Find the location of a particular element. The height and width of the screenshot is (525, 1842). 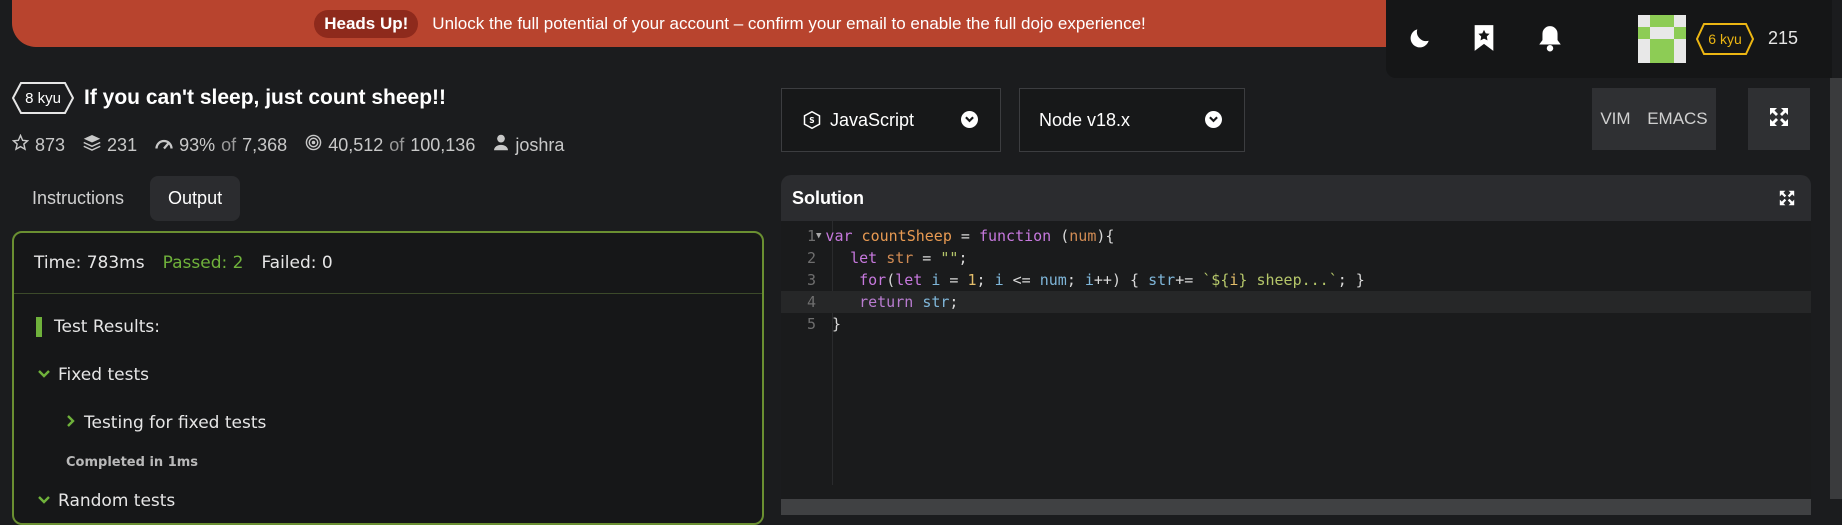

code-line: 5} is located at coordinates (1296, 324).